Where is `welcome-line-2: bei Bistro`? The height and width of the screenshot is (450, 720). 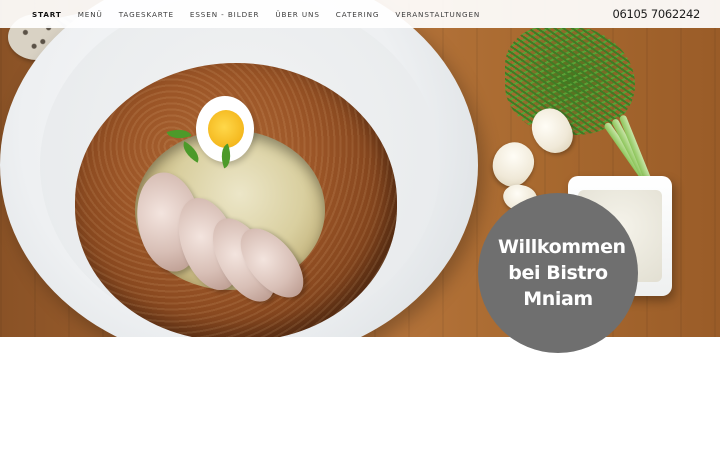 welcome-line-2: bei Bistro is located at coordinates (558, 273).